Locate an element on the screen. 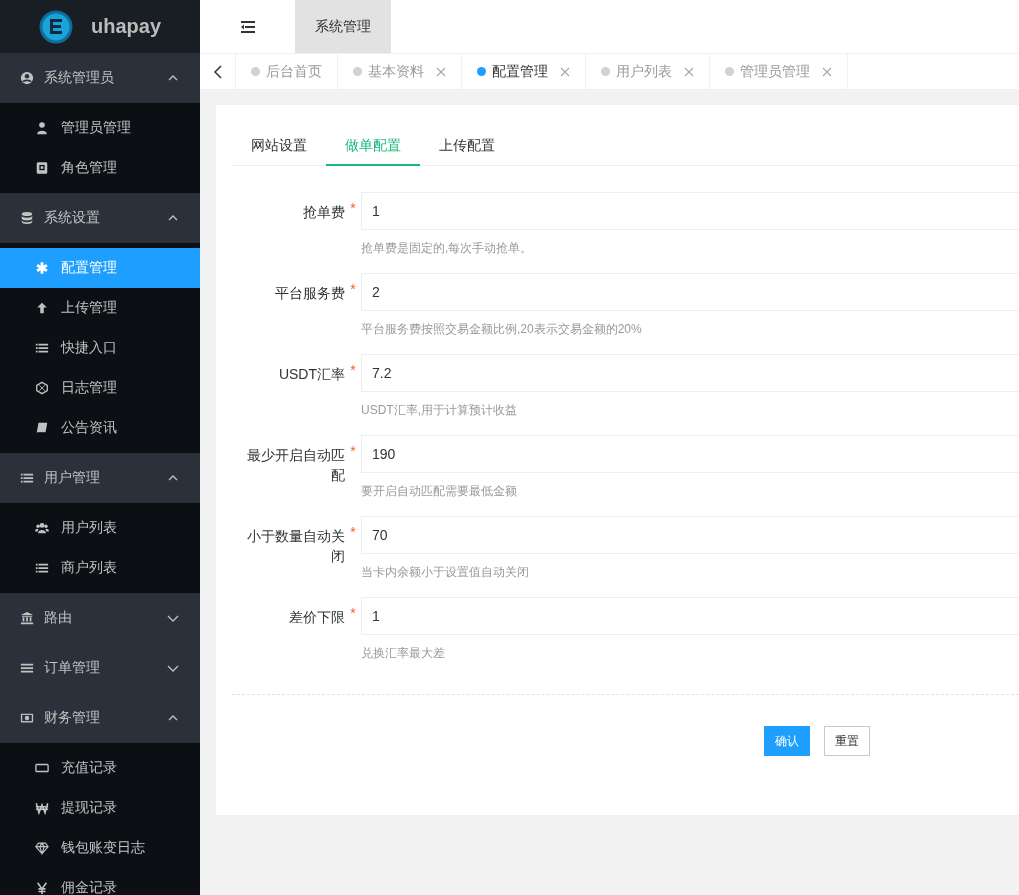  sidebar-group: 订单管理 is located at coordinates (100, 668).